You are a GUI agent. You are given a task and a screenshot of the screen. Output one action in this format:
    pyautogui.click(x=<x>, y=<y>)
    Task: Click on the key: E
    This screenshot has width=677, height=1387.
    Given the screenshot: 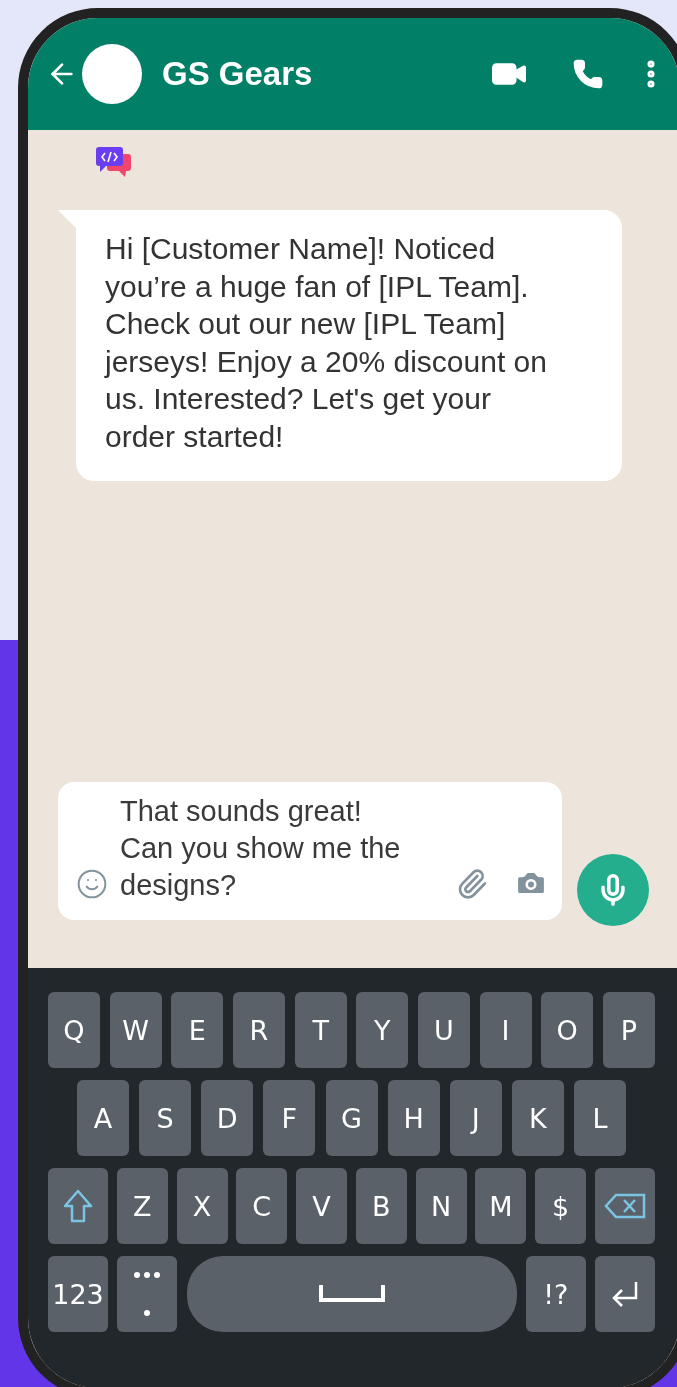 What is the action you would take?
    pyautogui.click(x=197, y=1030)
    